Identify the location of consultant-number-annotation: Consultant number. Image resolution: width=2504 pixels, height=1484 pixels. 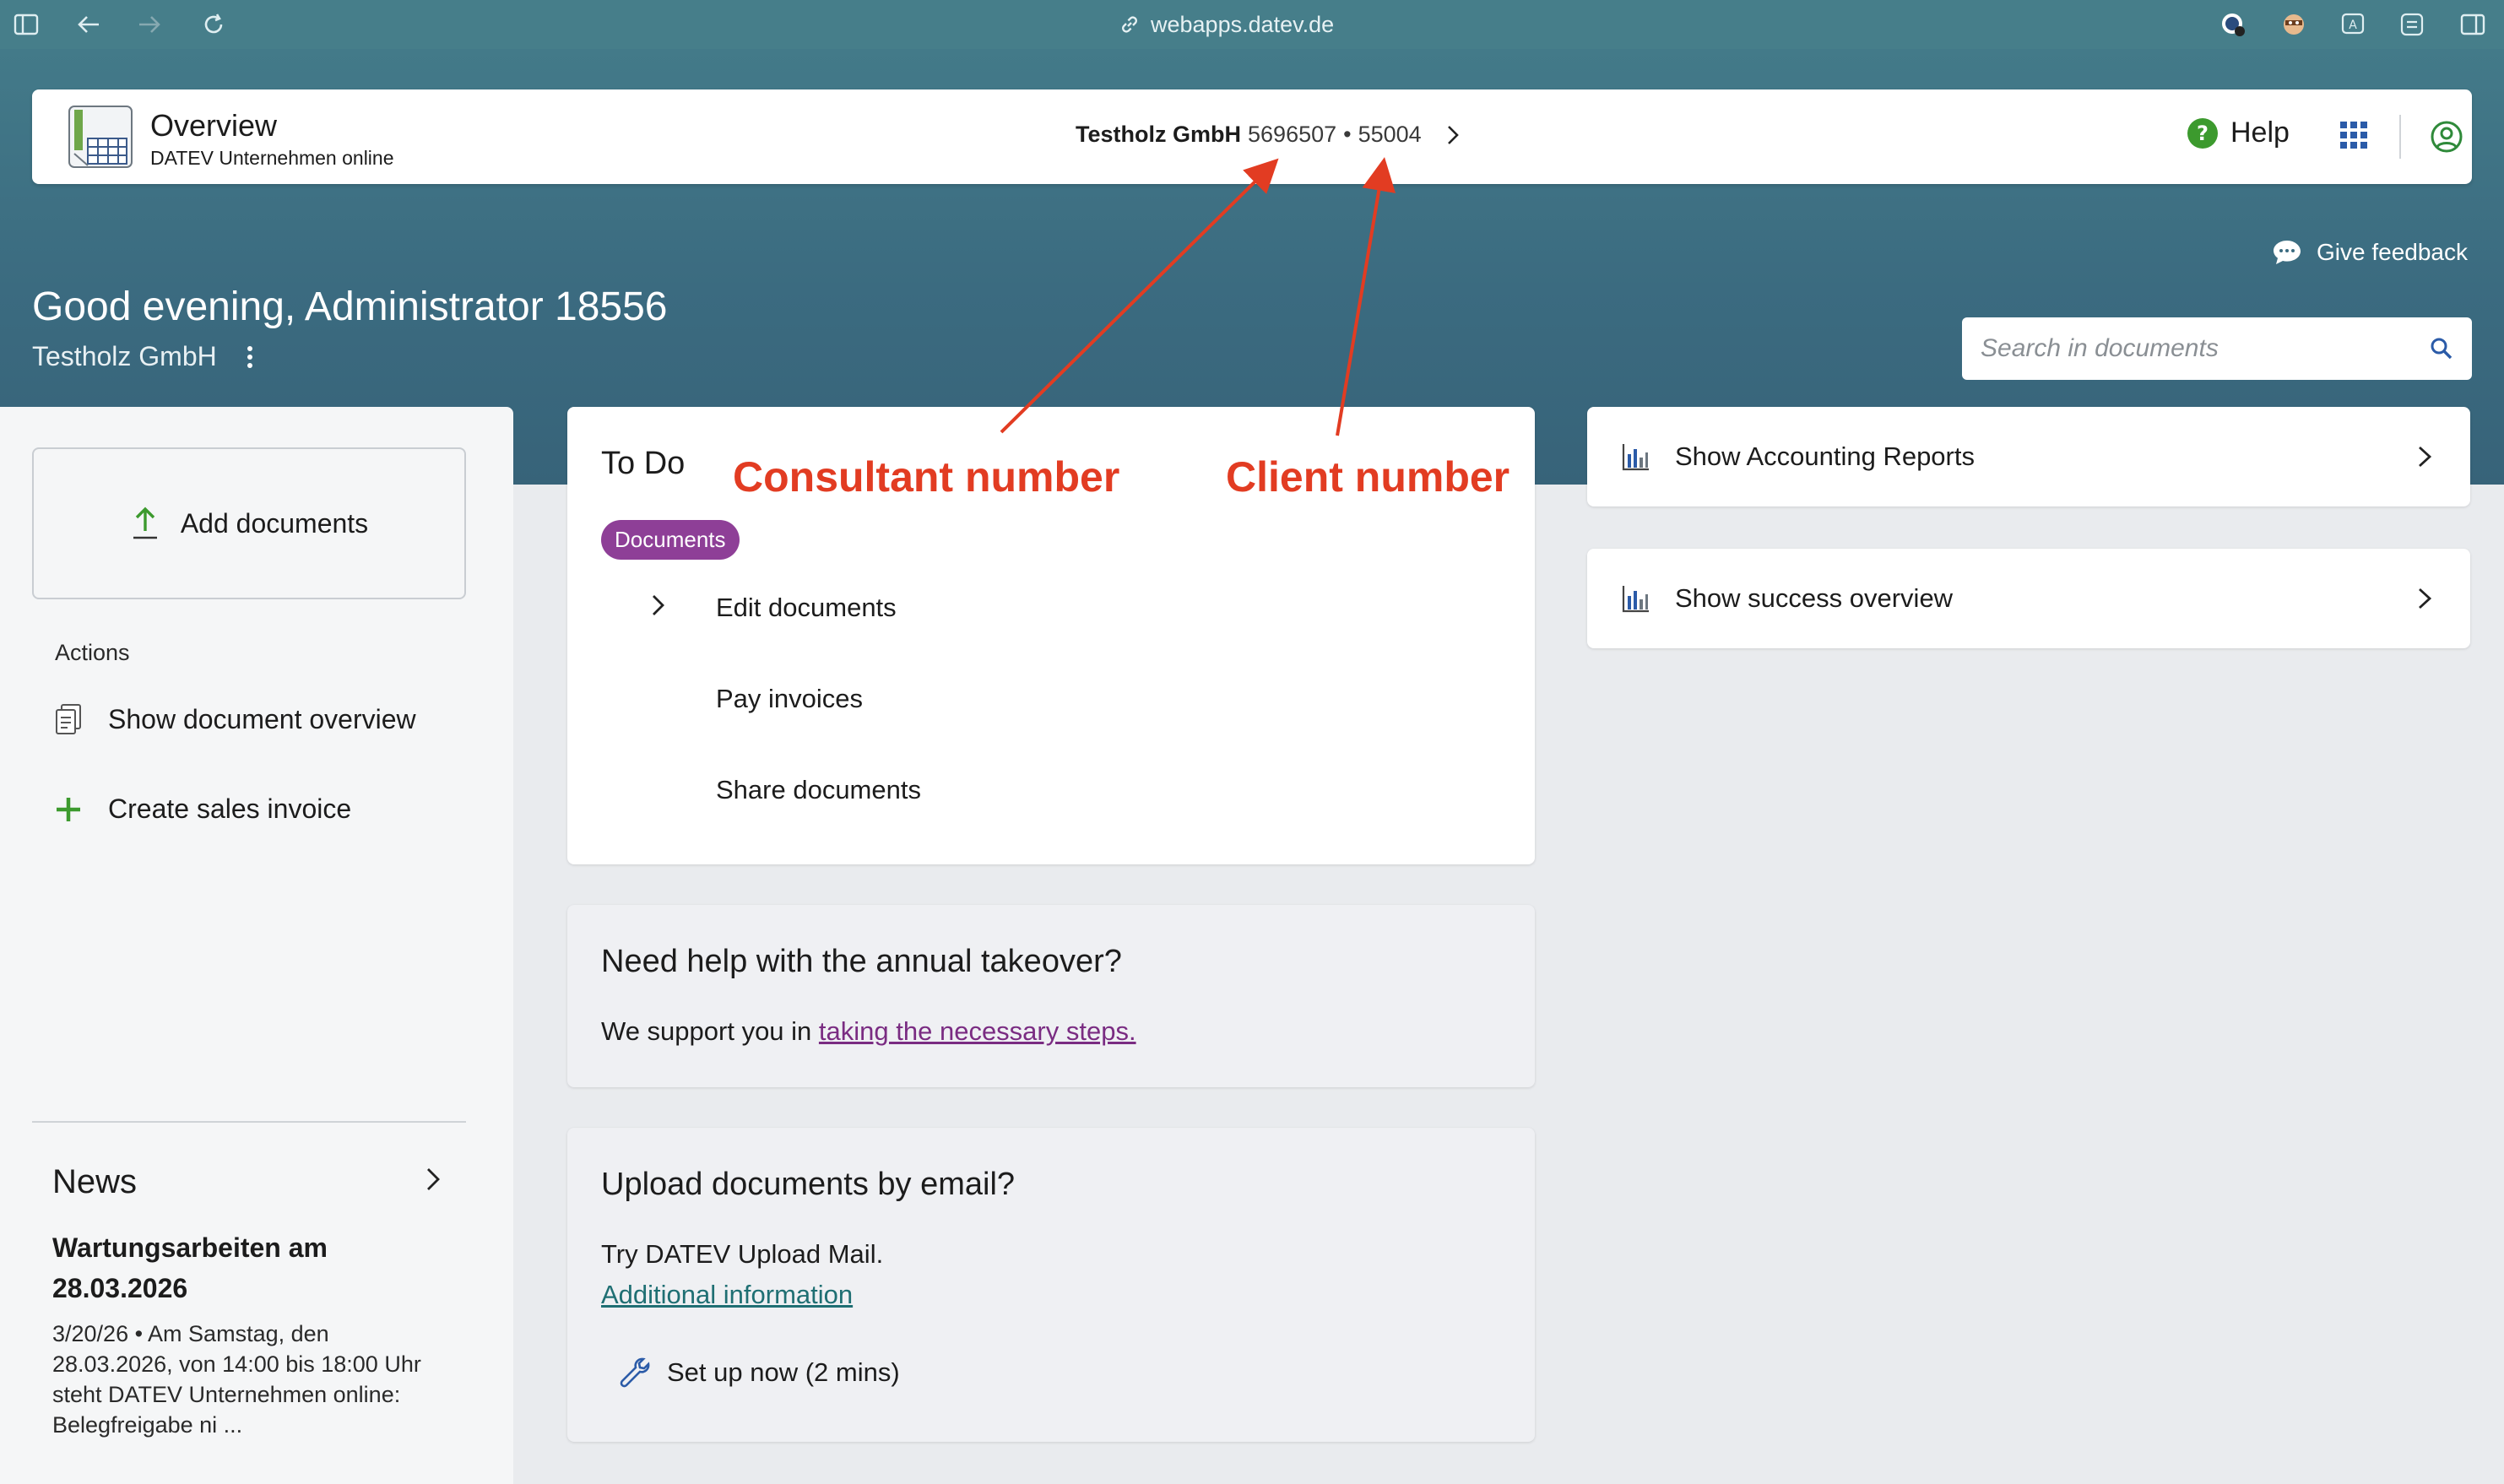
(926, 477).